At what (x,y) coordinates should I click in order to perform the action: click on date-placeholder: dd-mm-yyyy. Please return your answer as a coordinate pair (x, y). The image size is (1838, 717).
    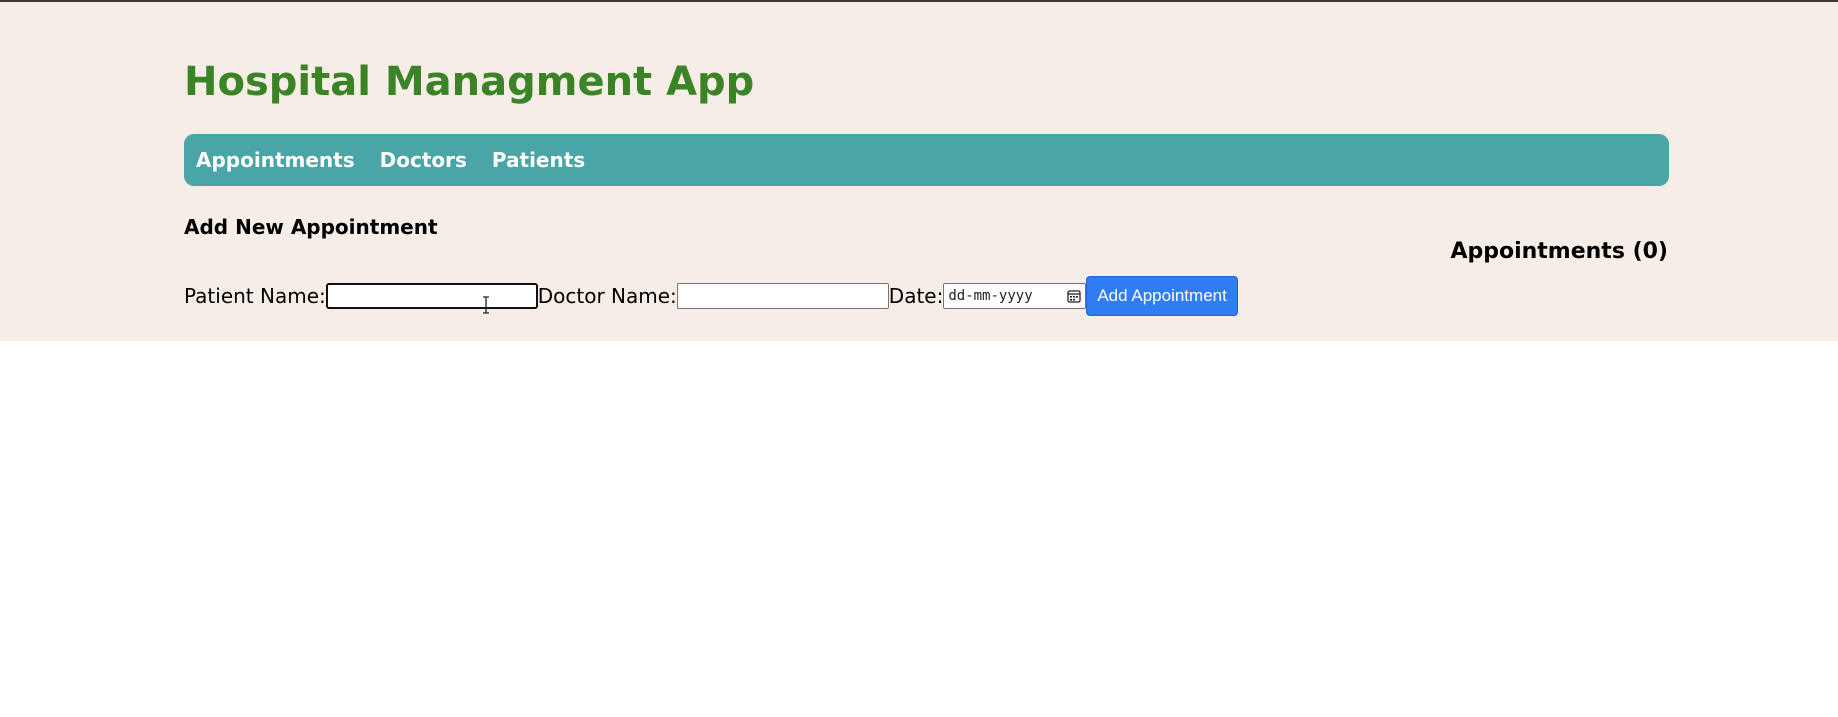
    Looking at the image, I should click on (990, 296).